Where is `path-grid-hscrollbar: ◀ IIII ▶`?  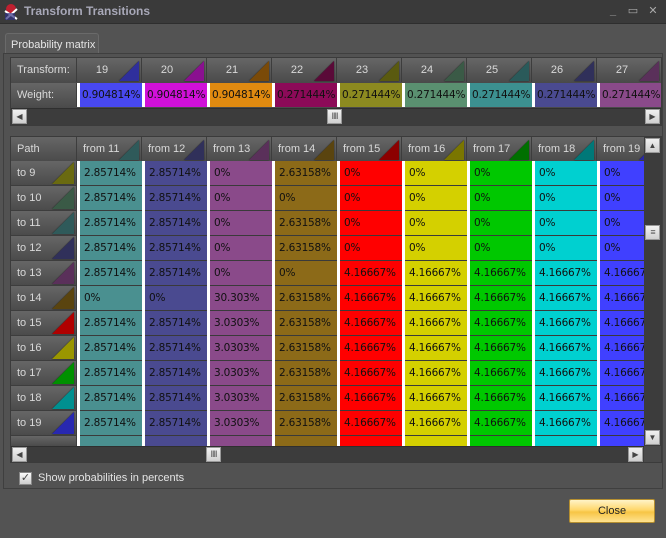
path-grid-hscrollbar: ◀ IIII ▶ is located at coordinates (327, 454).